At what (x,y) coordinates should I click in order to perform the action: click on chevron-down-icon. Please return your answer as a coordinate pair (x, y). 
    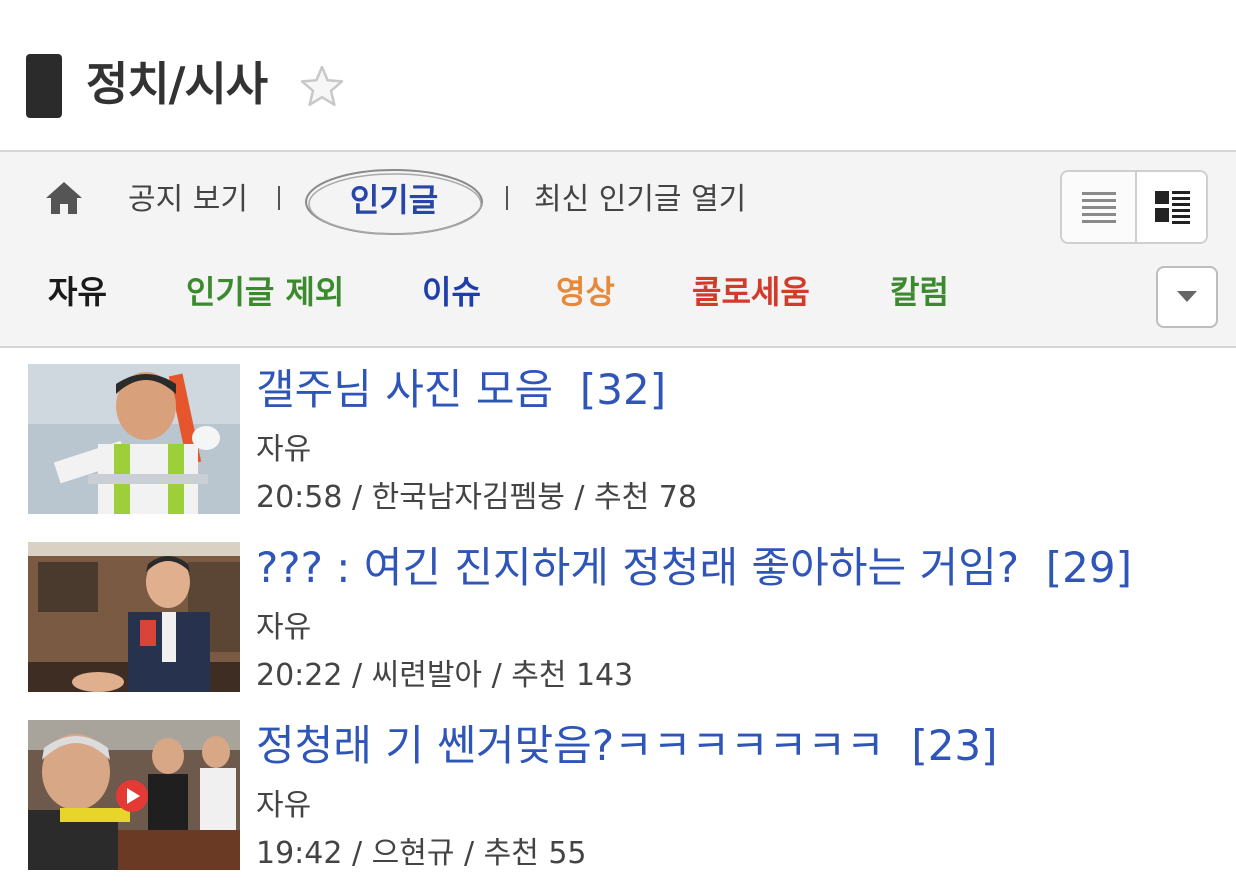
    Looking at the image, I should click on (1187, 296).